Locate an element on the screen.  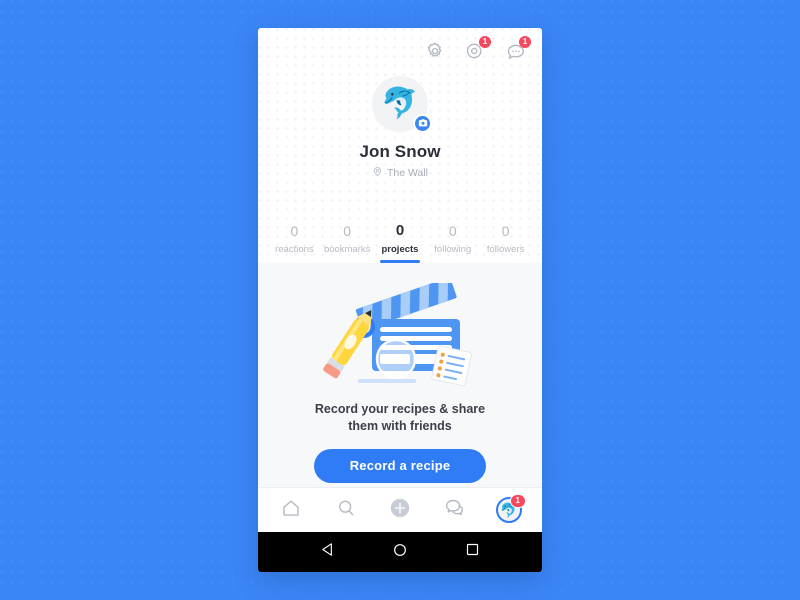
profile-location-text: The Wall is located at coordinates (407, 173).